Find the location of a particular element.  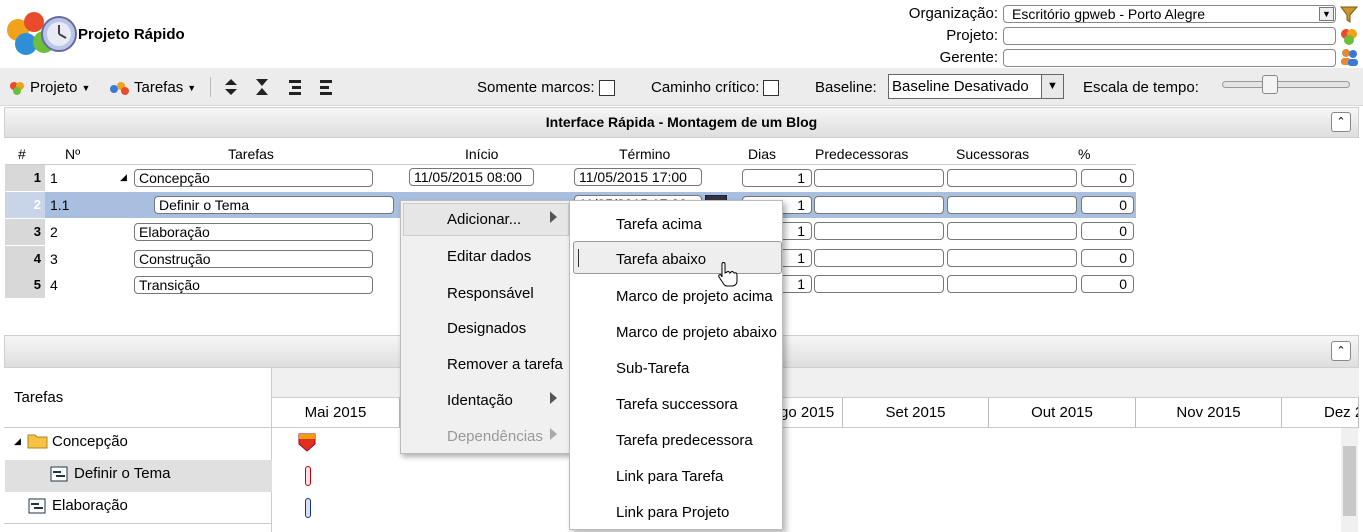

month-header: Mai 2015 is located at coordinates (336, 413).